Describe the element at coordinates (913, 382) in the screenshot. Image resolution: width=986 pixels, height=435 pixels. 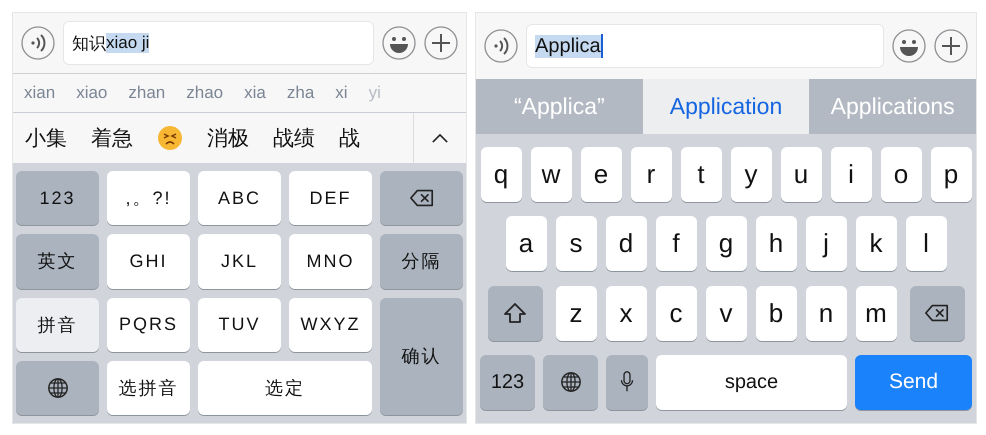
I see `send-key: Send` at that location.